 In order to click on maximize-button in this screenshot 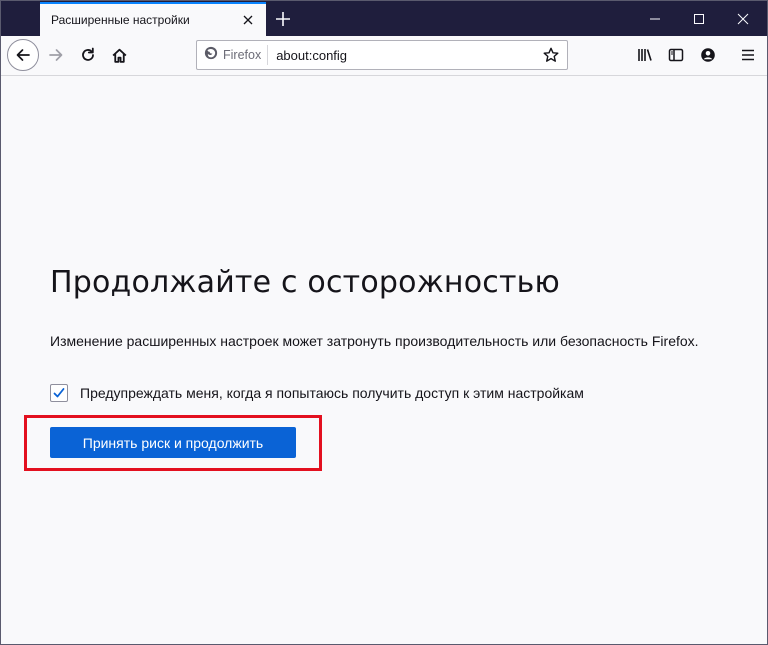, I will do `click(699, 18)`.